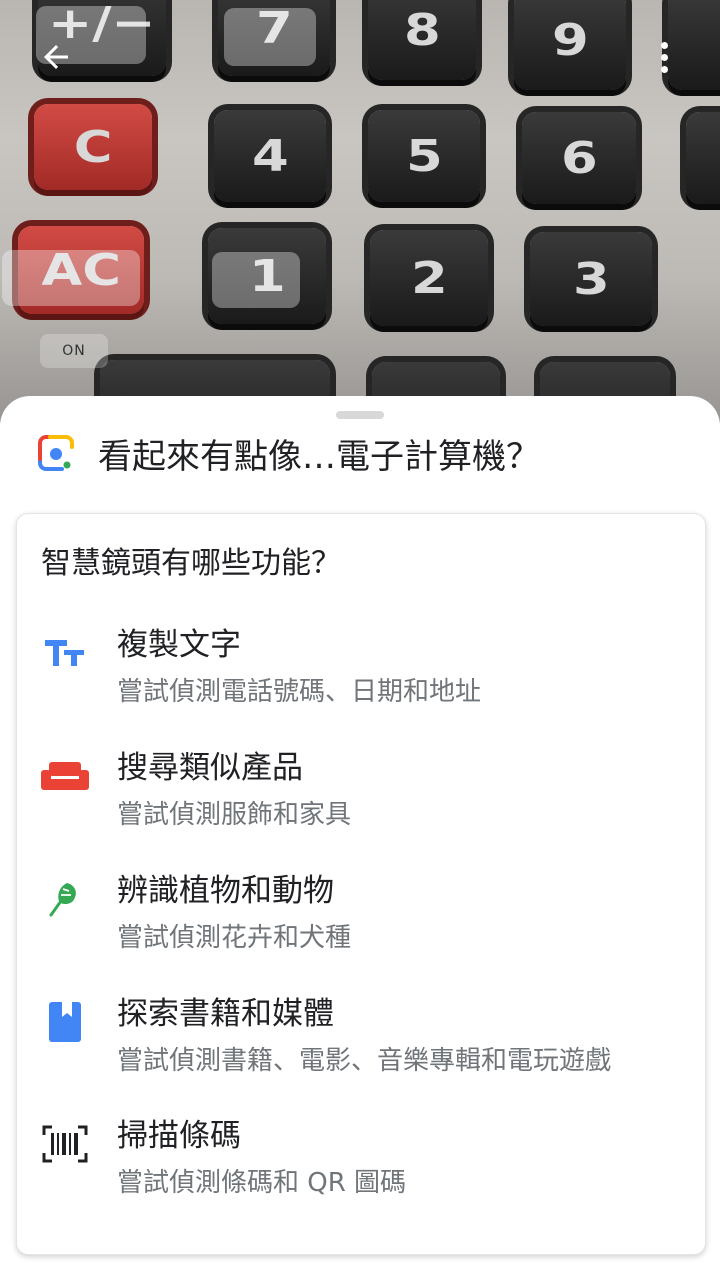  Describe the element at coordinates (361, 920) in the screenshot. I see `feature-plants-animals: 辨識植物和動物 嘗試偵測花卉和犬種` at that location.